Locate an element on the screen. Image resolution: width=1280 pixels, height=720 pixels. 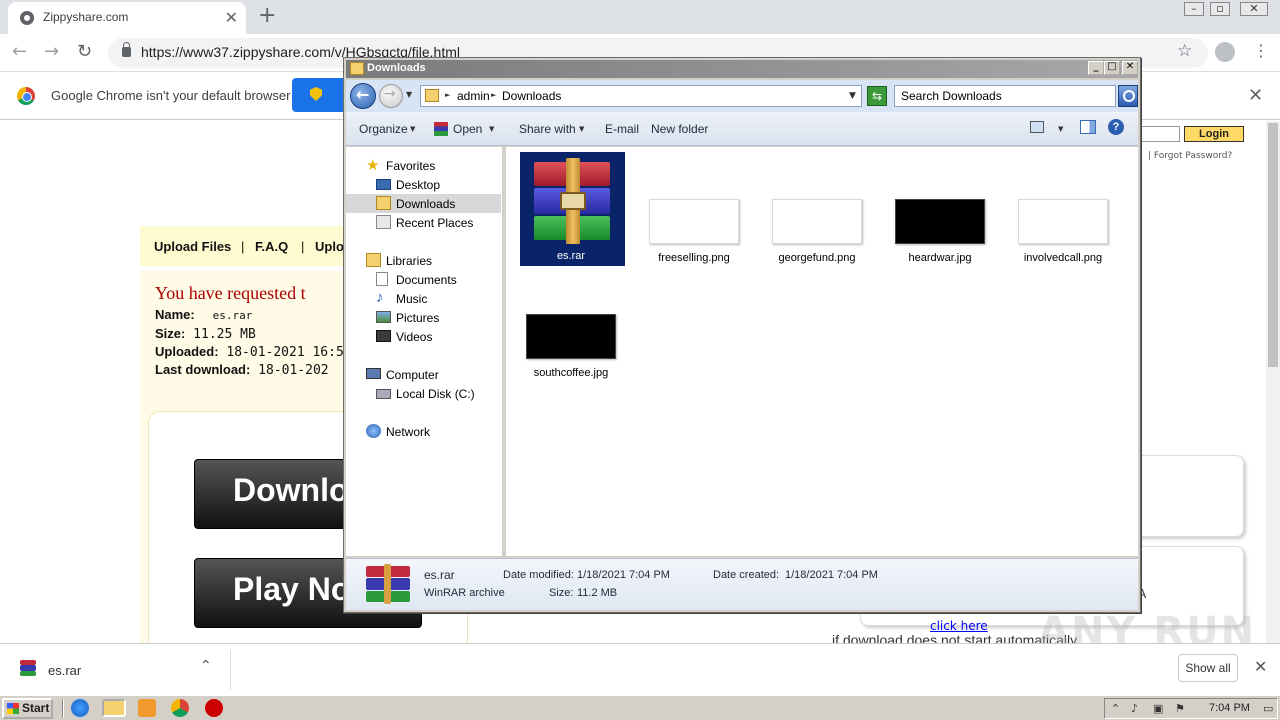
scrollbar-thumb is located at coordinates (1273, 245).